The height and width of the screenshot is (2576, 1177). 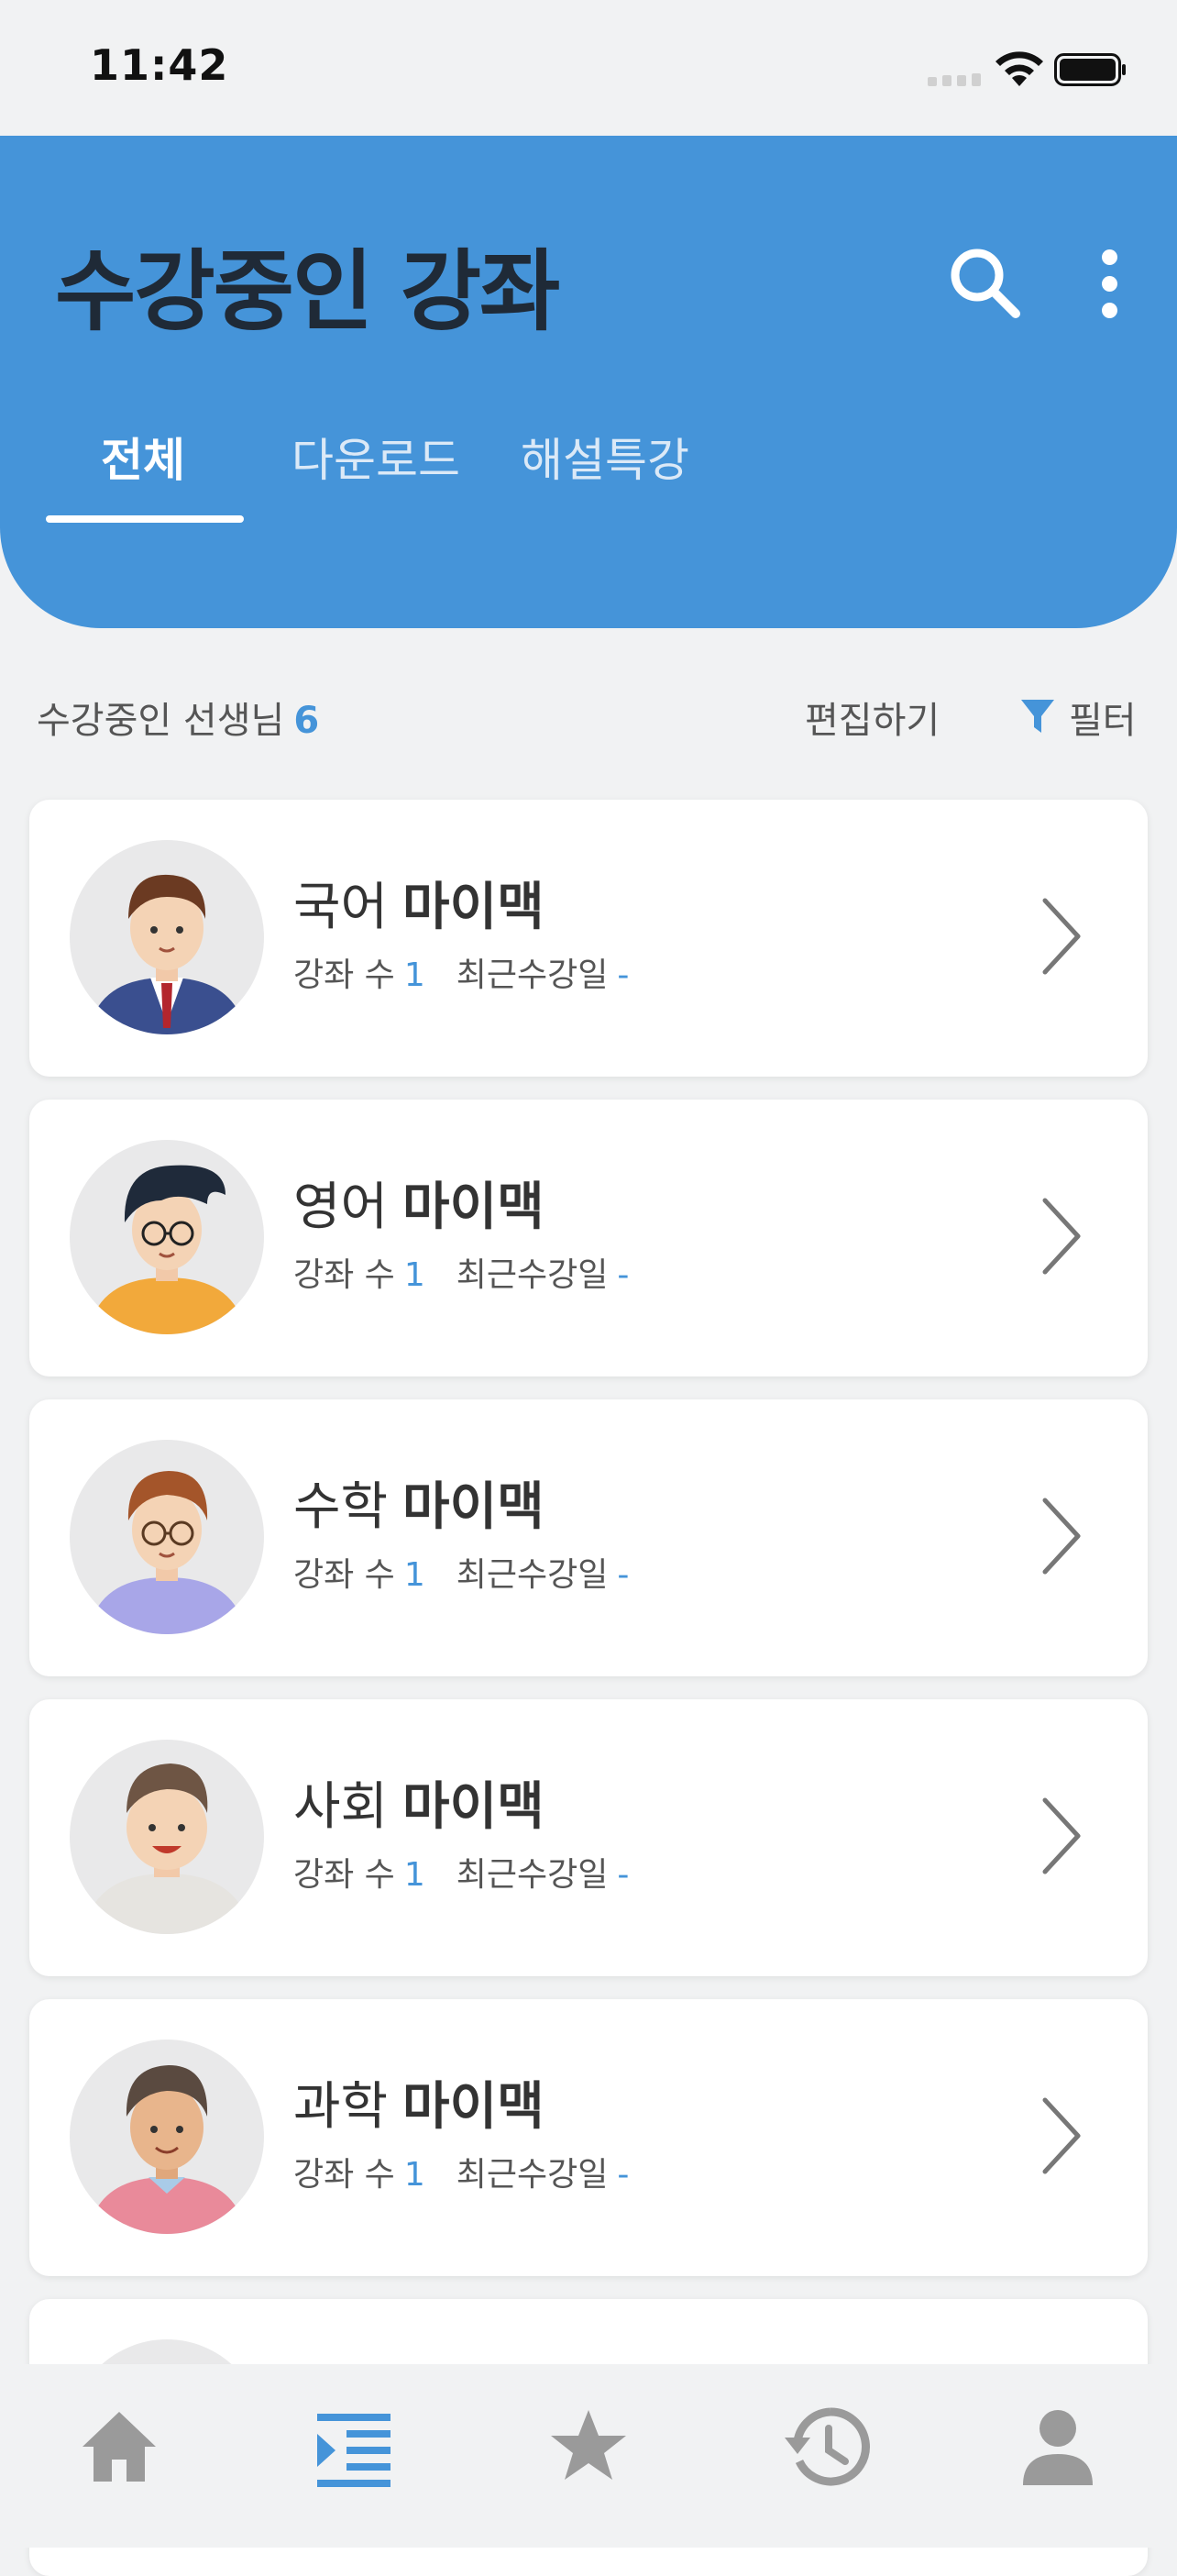 I want to click on star-icon, so click(x=588, y=2447).